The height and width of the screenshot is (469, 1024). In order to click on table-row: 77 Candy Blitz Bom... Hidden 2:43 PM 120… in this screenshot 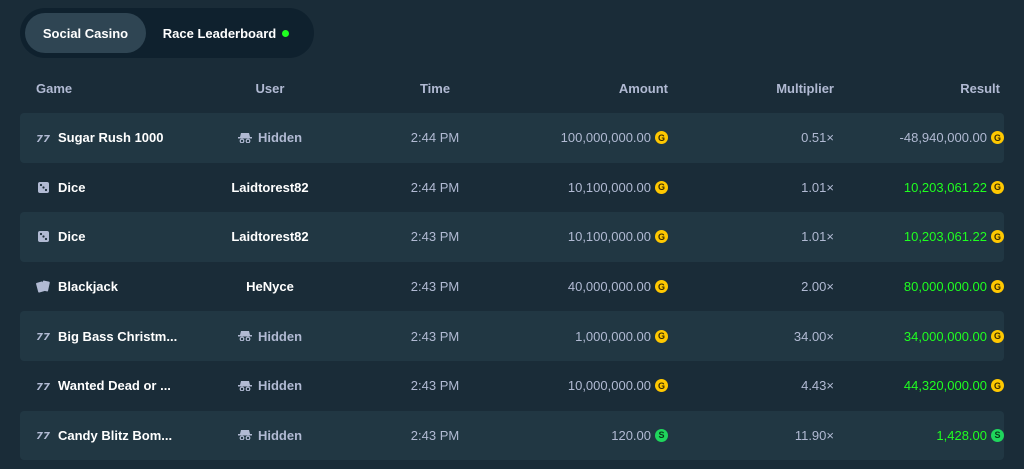, I will do `click(512, 435)`.